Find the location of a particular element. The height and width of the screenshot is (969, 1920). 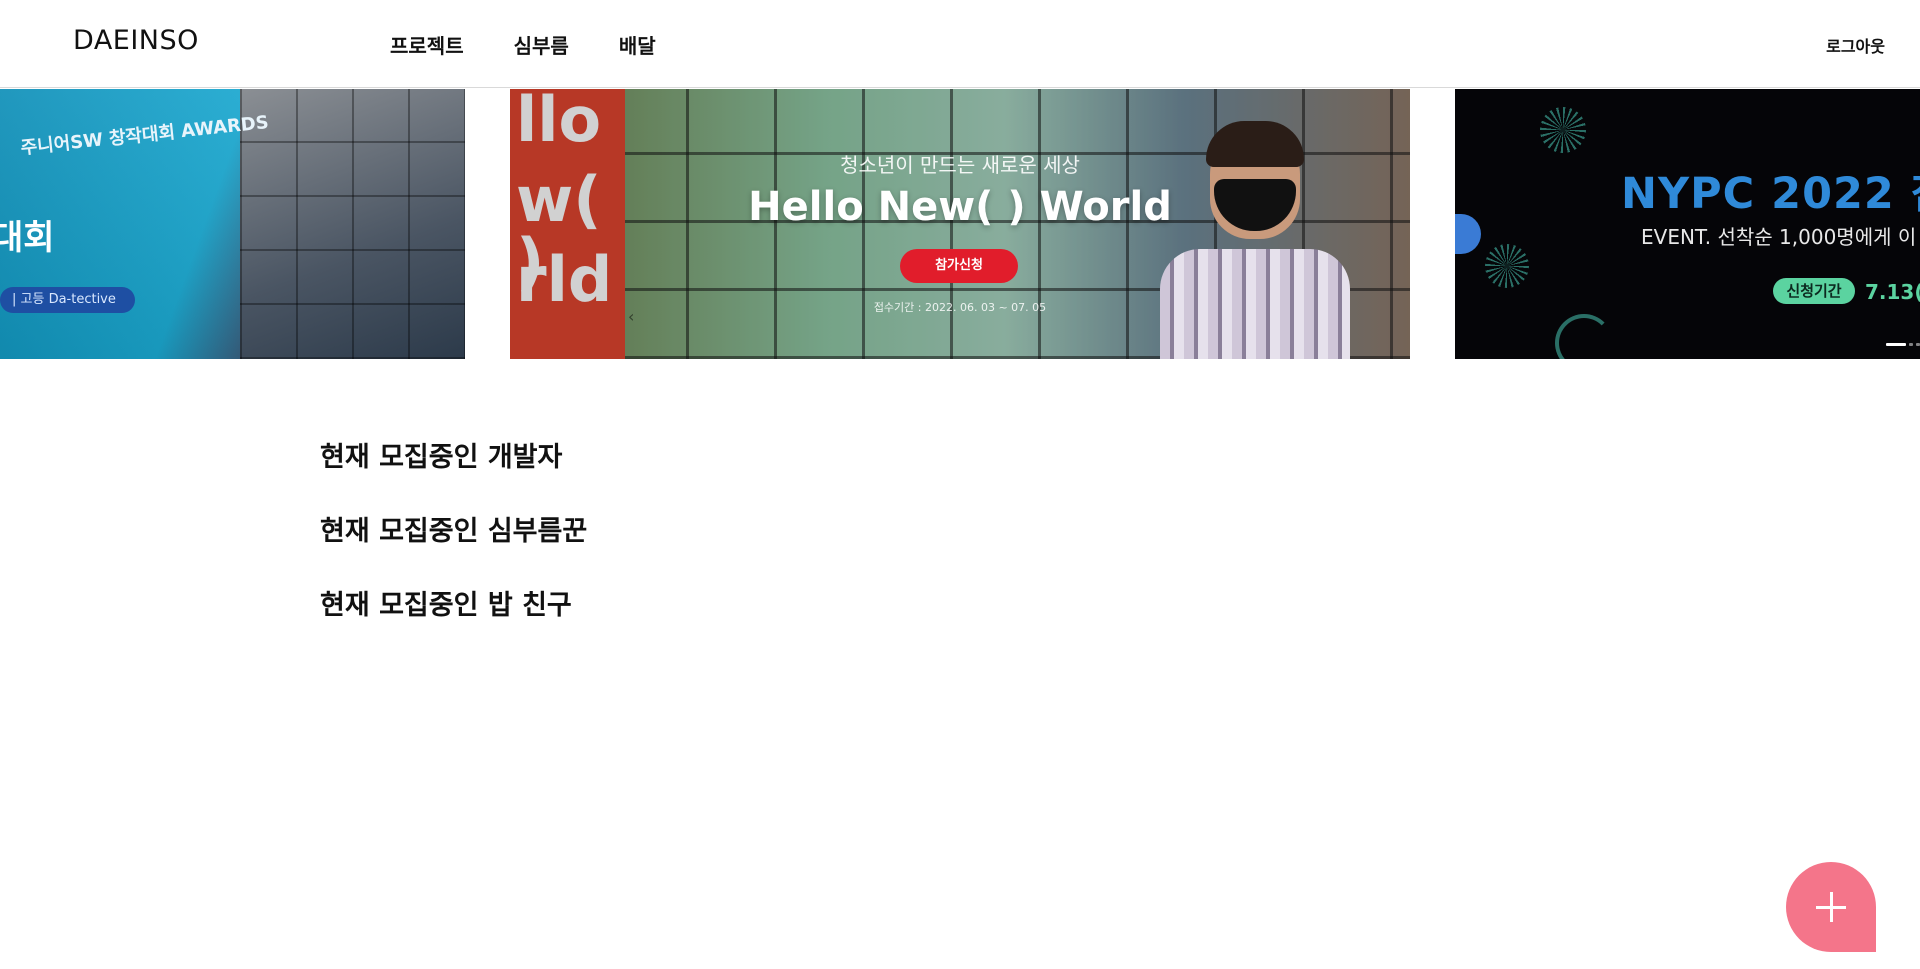

main-nav: 프로젝트 심부름 배달 is located at coordinates (548, 44).